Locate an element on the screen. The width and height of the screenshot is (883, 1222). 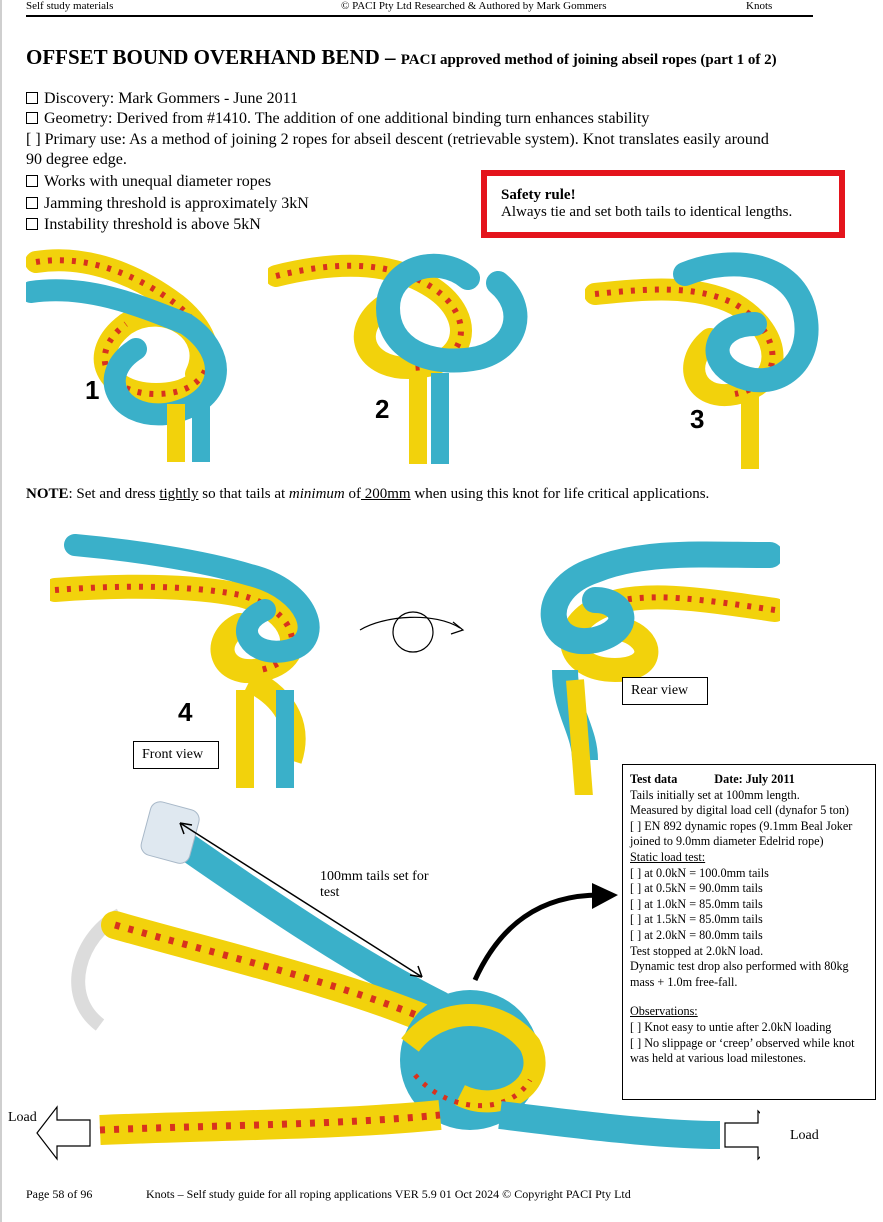
static-line: [ ] at 0.5kN = 90.0mm tails is located at coordinates (696, 888).